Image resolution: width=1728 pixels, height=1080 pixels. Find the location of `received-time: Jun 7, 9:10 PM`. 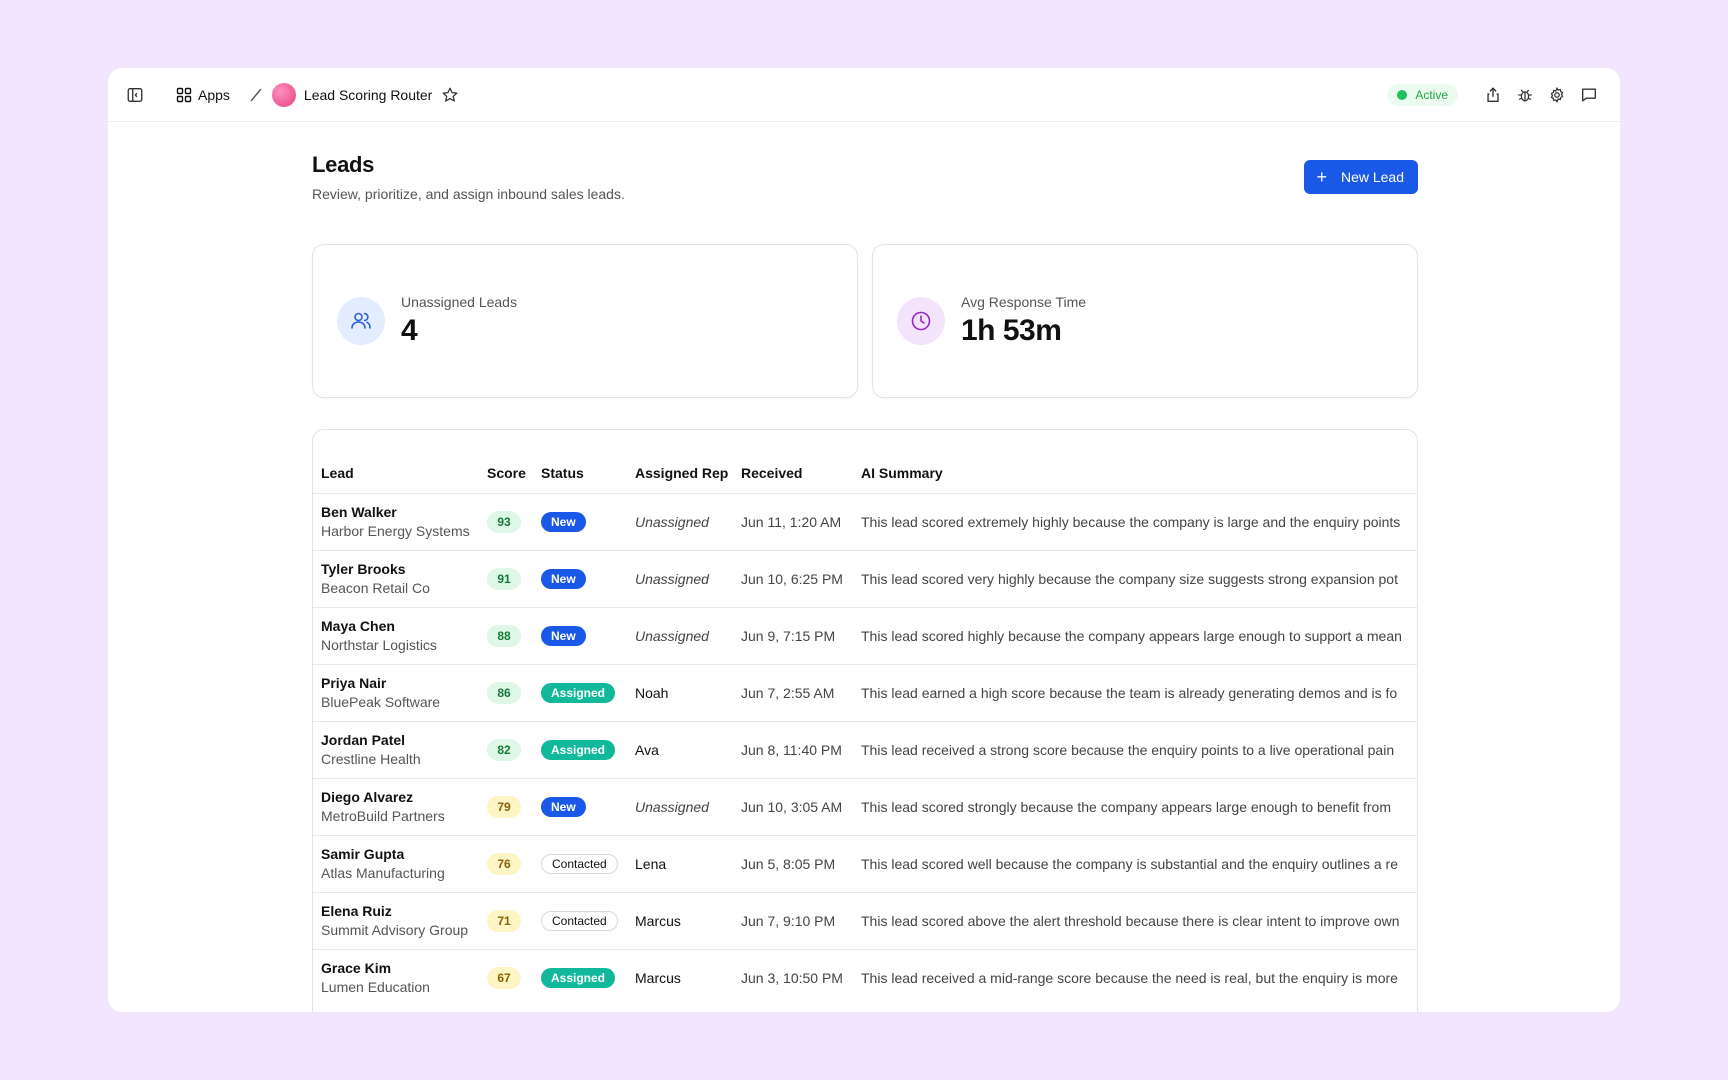

received-time: Jun 7, 9:10 PM is located at coordinates (788, 920).